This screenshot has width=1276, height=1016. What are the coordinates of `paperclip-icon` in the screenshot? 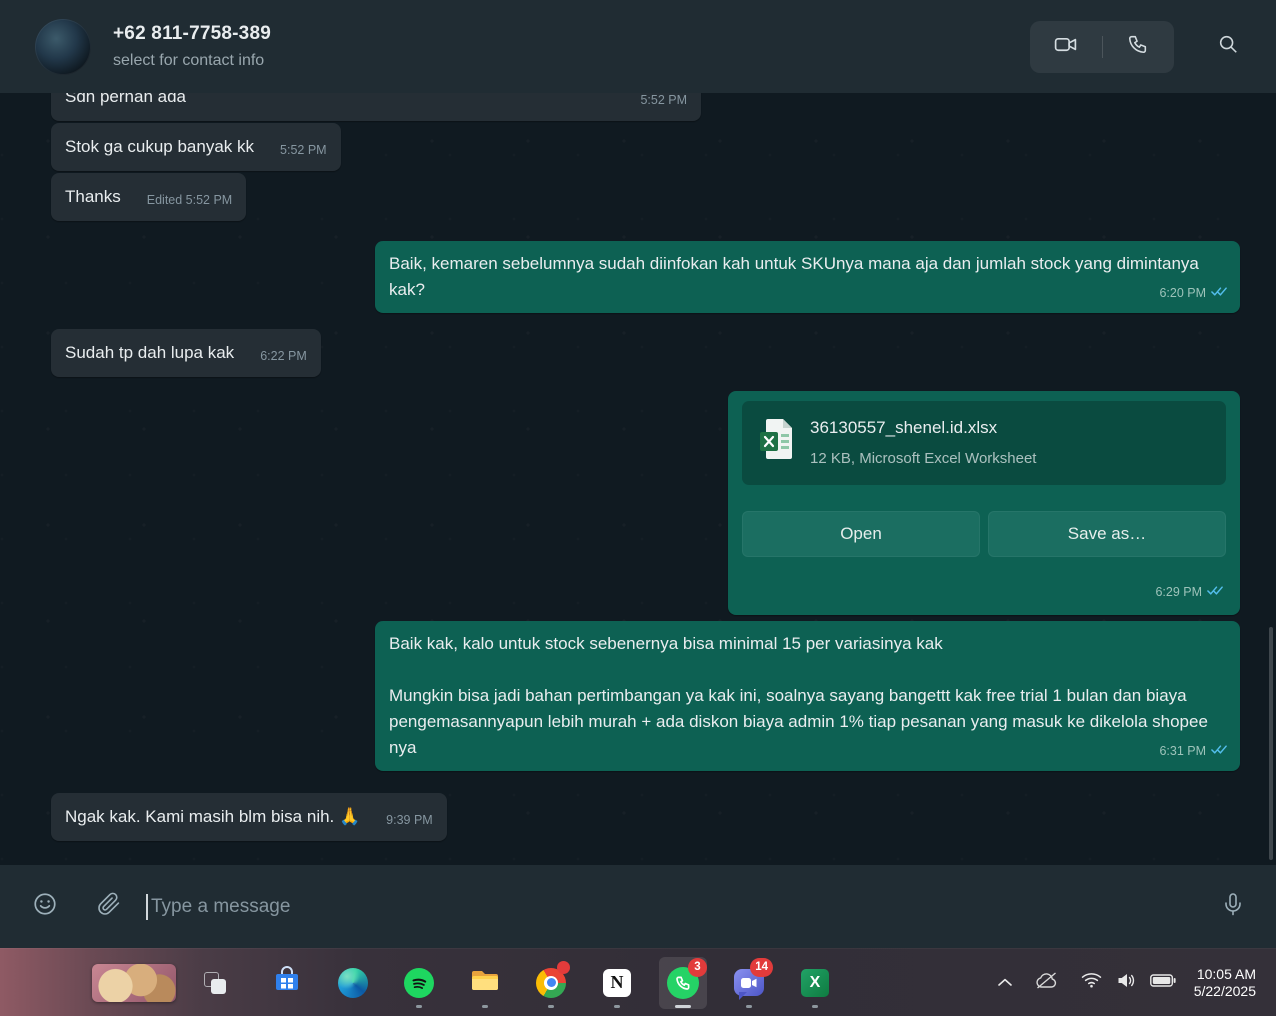 It's located at (109, 906).